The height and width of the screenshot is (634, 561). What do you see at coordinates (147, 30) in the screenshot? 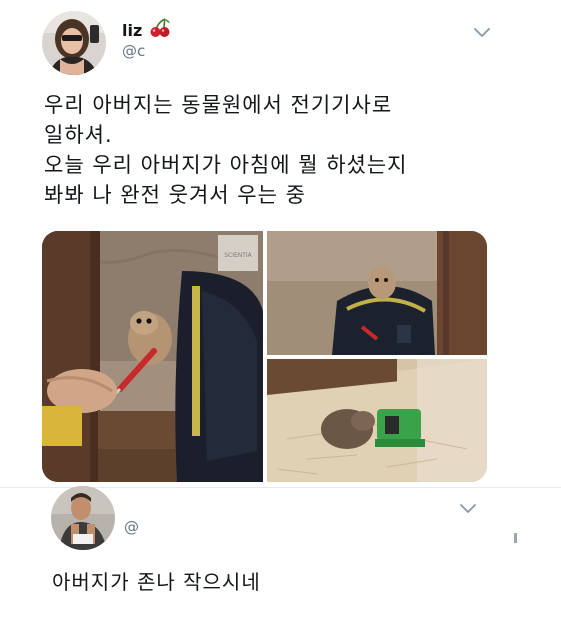
I see `author-name-row: liz` at bounding box center [147, 30].